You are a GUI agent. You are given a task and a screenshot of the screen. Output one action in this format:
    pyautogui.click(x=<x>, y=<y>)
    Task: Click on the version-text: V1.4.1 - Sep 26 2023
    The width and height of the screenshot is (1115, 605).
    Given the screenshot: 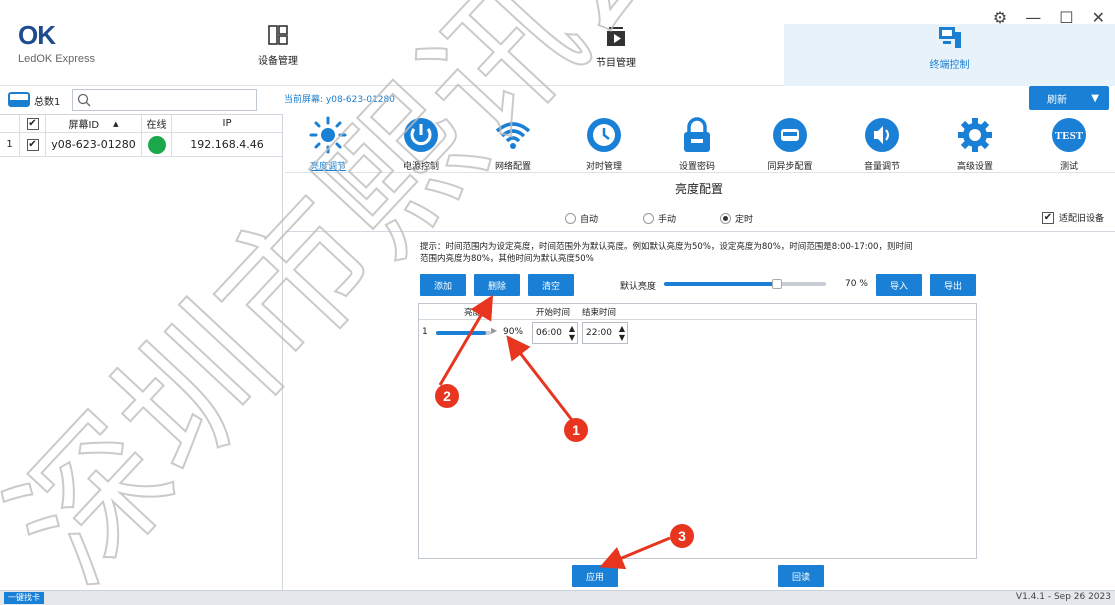 What is the action you would take?
    pyautogui.click(x=1063, y=597)
    